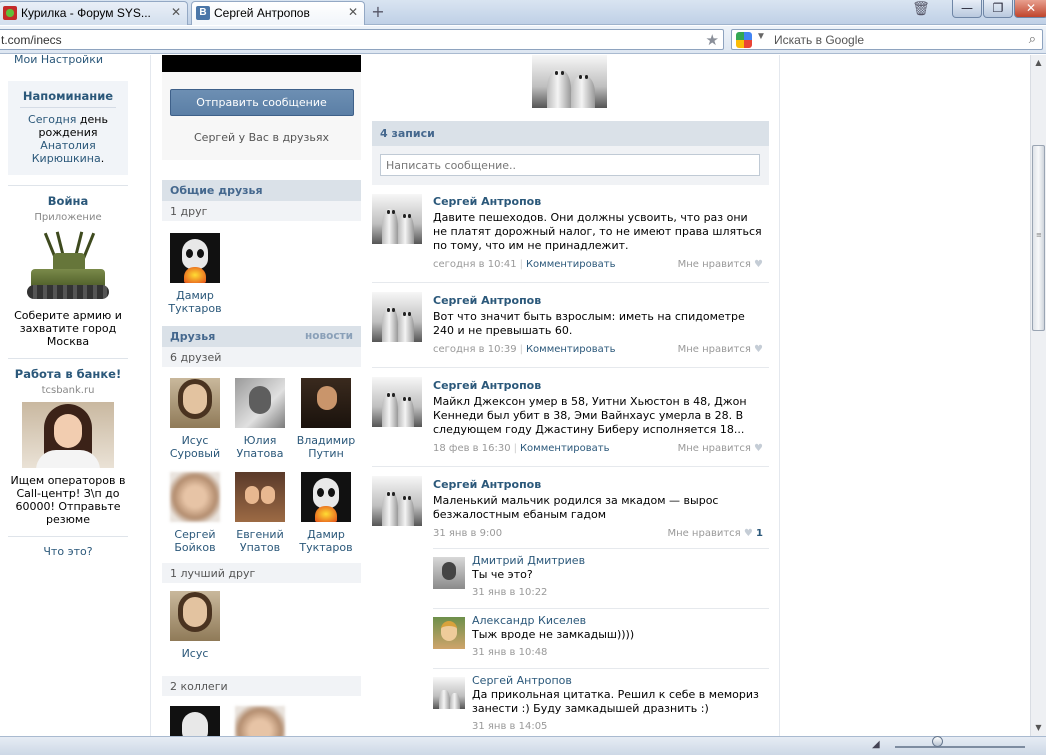  I want to click on friend-name: Юлия Упатова, so click(260, 447).